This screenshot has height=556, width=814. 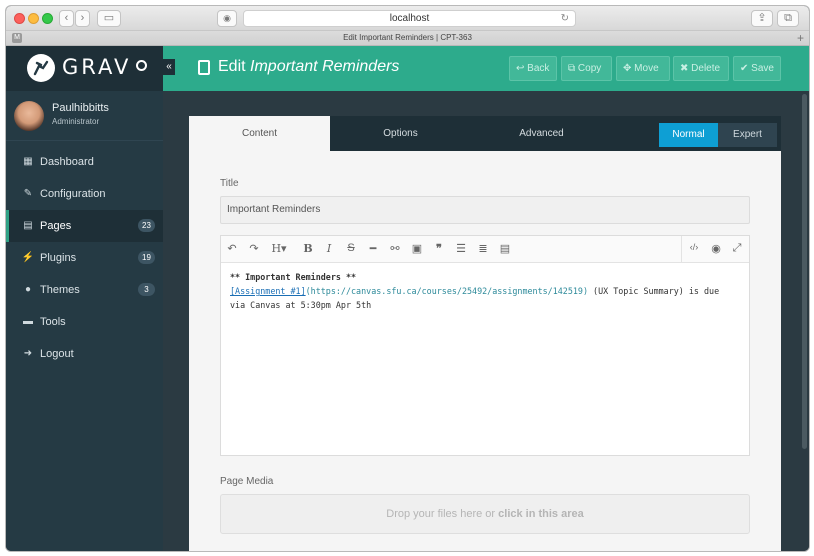 I want to click on scrollbar, so click(x=804, y=271).